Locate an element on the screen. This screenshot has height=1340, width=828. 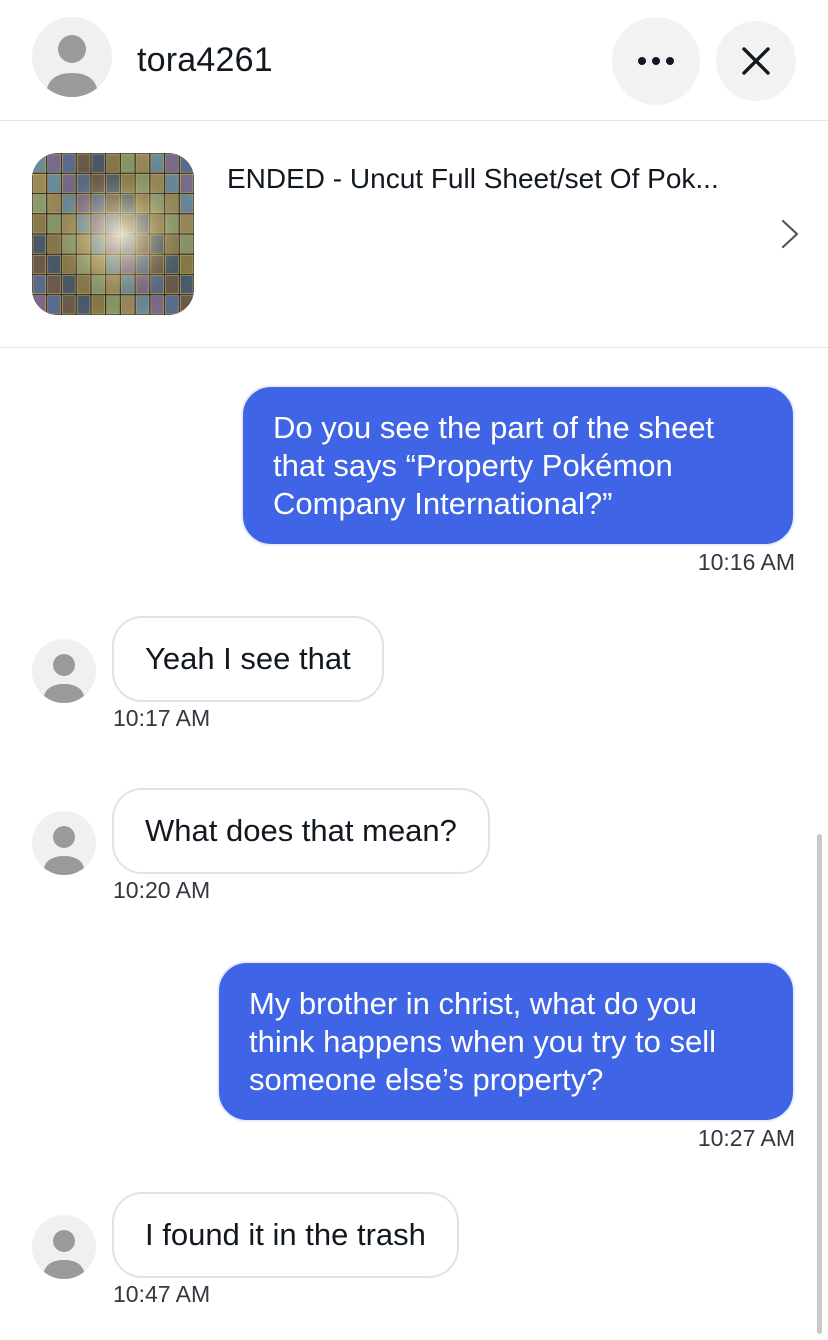
close-button is located at coordinates (756, 61).